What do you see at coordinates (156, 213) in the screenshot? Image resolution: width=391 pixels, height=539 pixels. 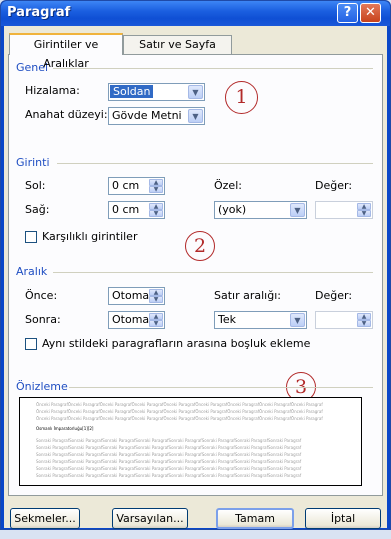 I see `right-indent-down-icon: ▼` at bounding box center [156, 213].